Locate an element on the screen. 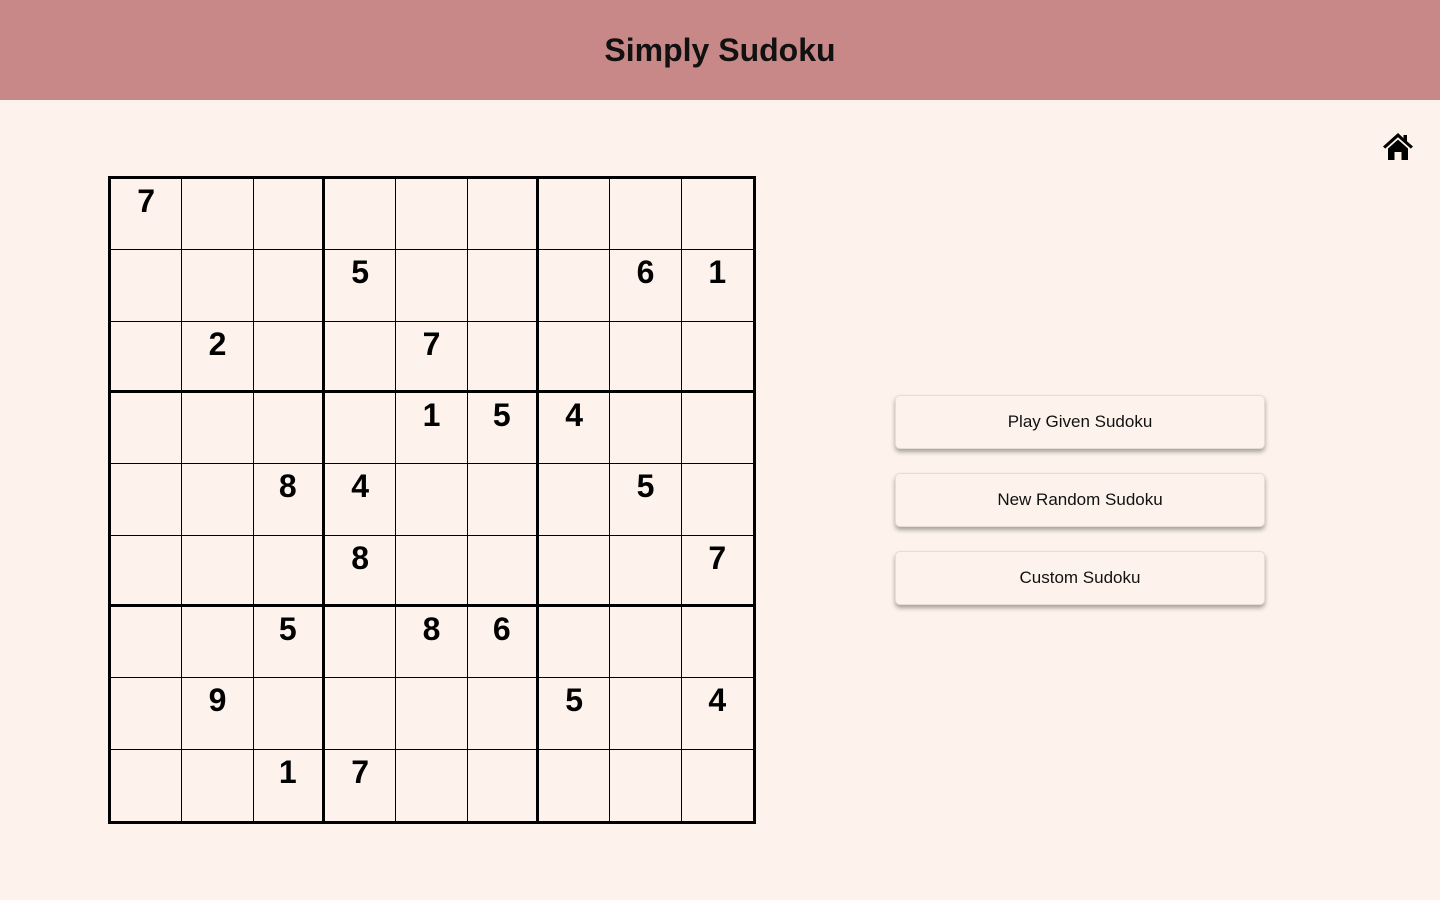 The width and height of the screenshot is (1440, 900). home-icon-graphic is located at coordinates (1398, 146).